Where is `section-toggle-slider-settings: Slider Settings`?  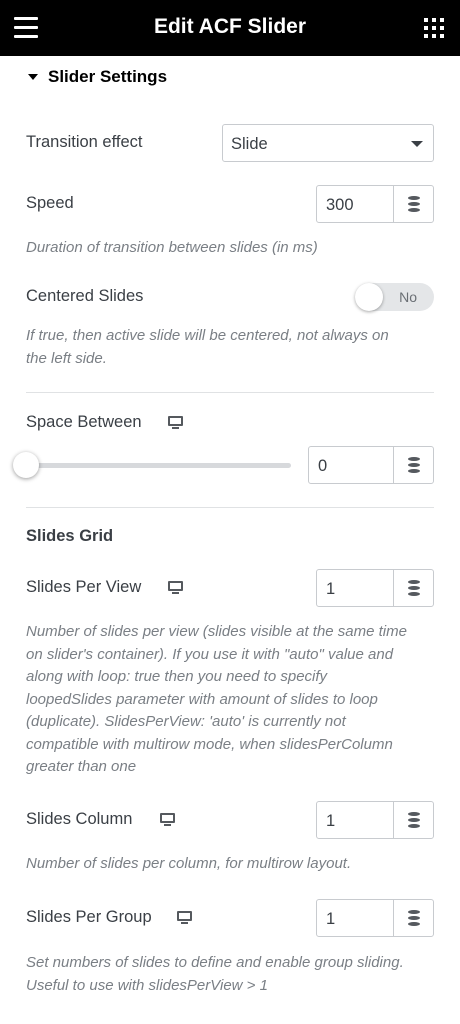
section-toggle-slider-settings: Slider Settings is located at coordinates (97, 77).